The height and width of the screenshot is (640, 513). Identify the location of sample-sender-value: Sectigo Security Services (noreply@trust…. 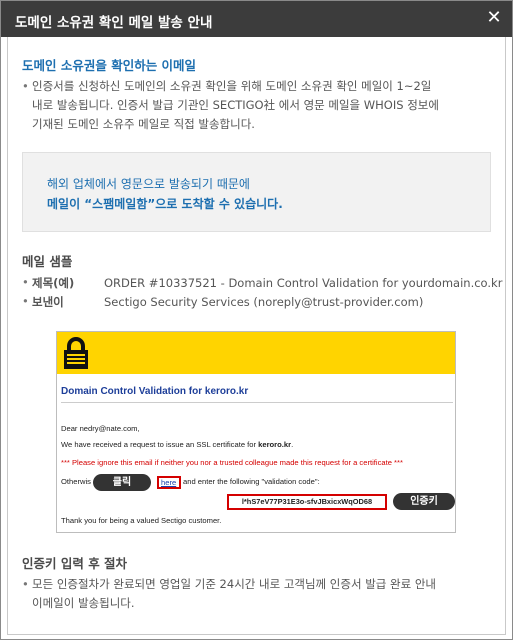
(264, 302).